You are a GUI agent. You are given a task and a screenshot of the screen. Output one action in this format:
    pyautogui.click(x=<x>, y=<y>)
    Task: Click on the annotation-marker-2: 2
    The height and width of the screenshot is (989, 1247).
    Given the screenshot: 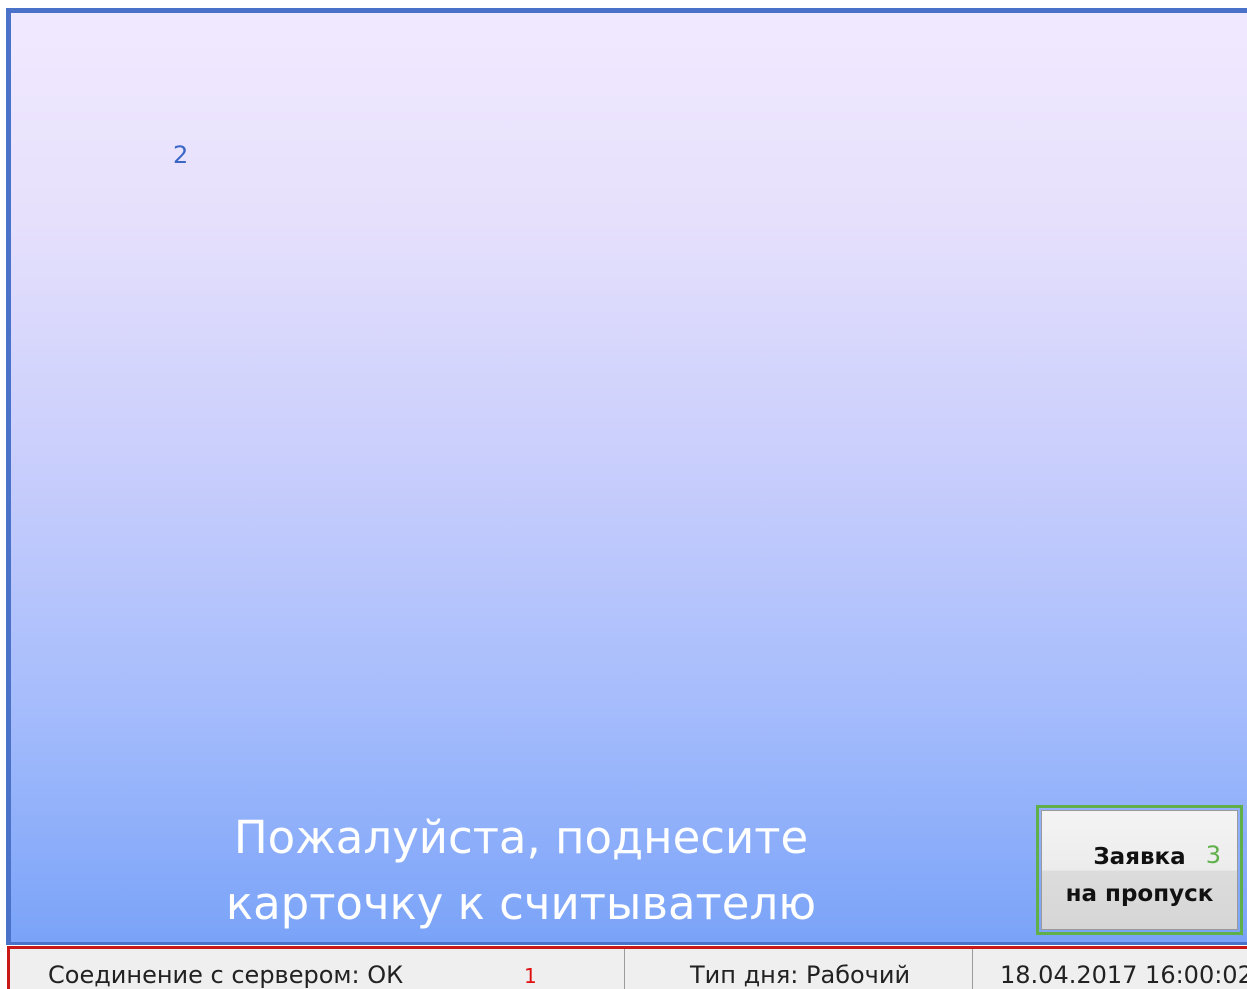 What is the action you would take?
    pyautogui.click(x=181, y=155)
    